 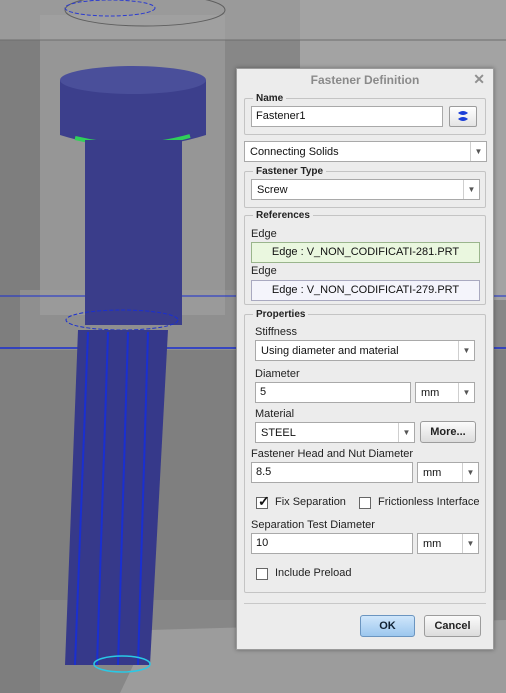 I want to click on separation-test-unit-select: mm ▼, so click(x=448, y=543).